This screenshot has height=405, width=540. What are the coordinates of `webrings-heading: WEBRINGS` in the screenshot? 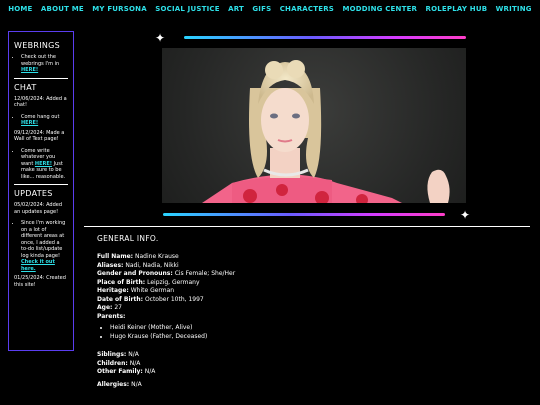 It's located at (37, 45).